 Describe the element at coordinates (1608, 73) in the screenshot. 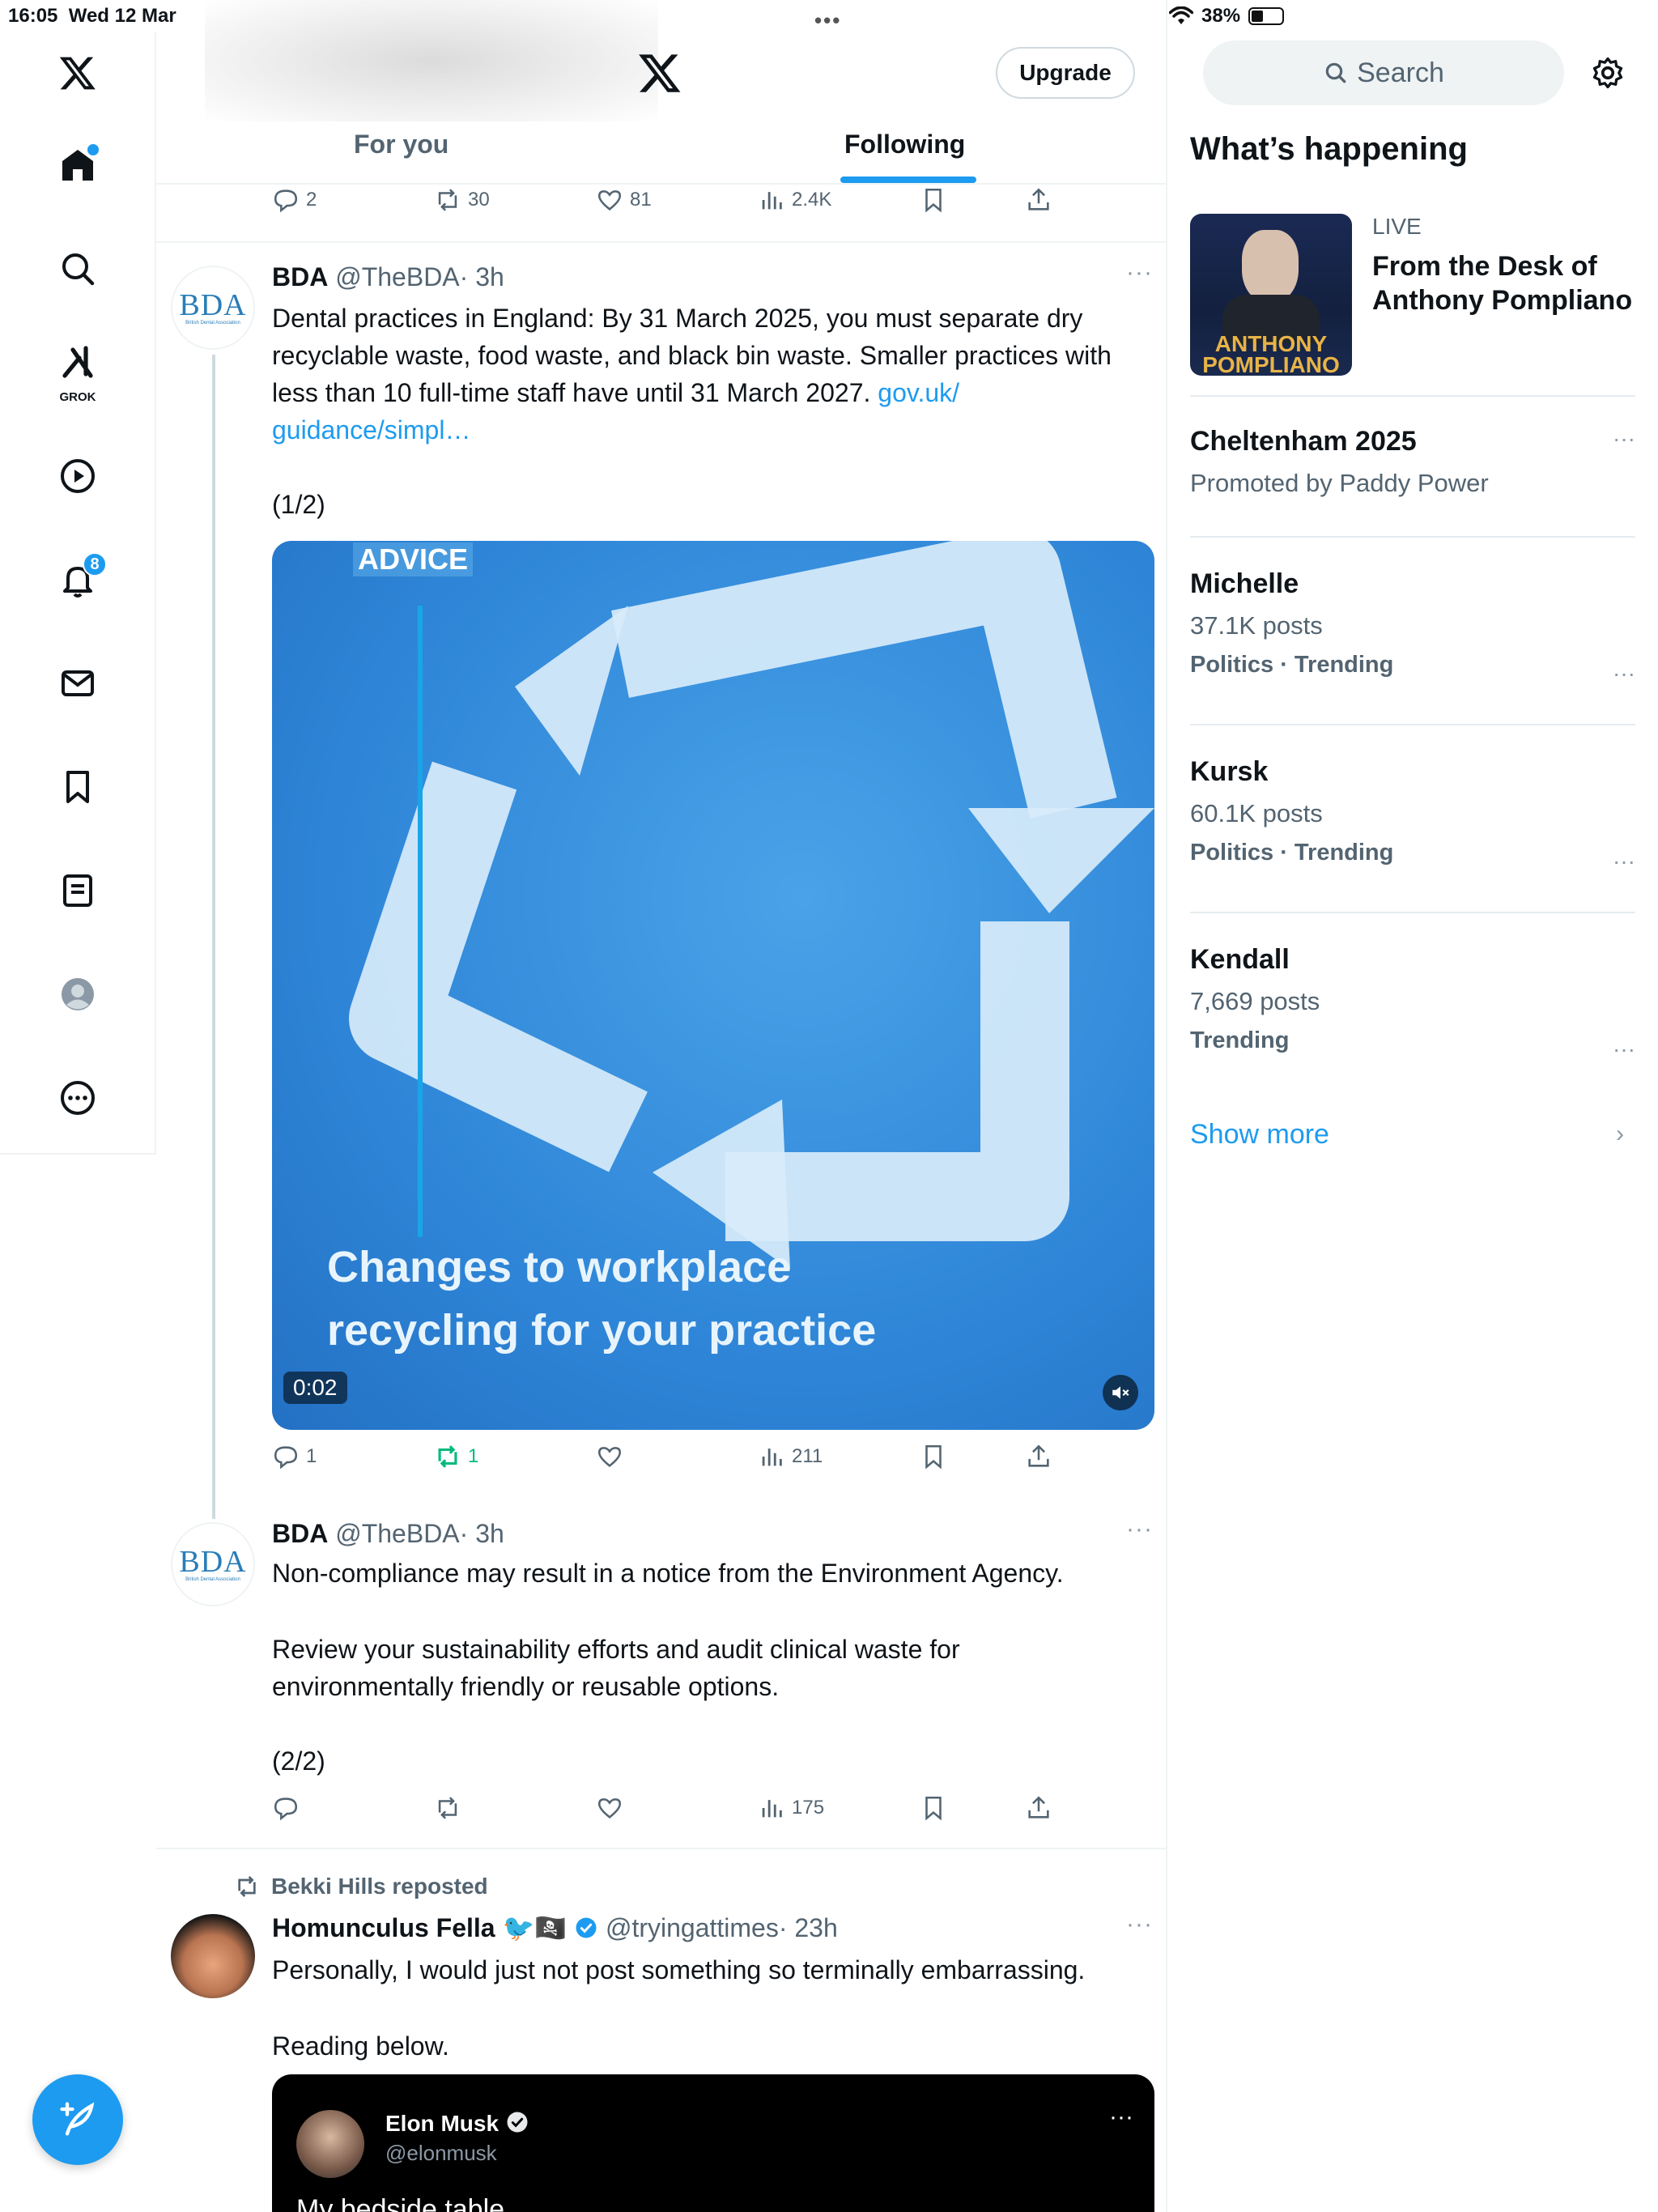

I see `settings-gear-icon` at that location.